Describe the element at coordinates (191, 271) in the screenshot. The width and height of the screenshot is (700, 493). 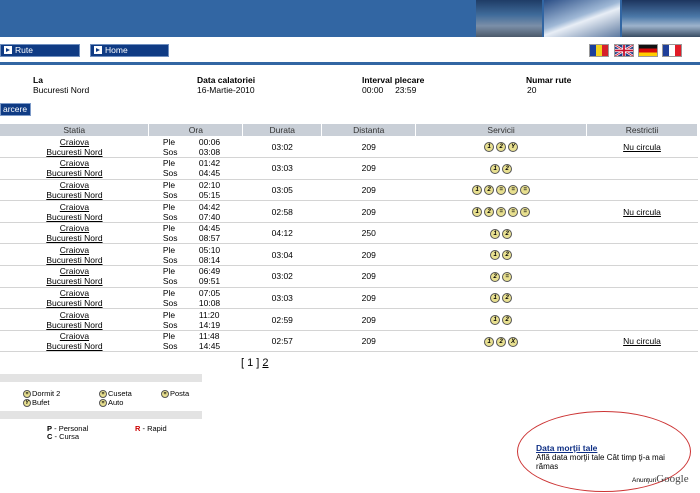
I see `departure-time: Ple 06:49` at that location.